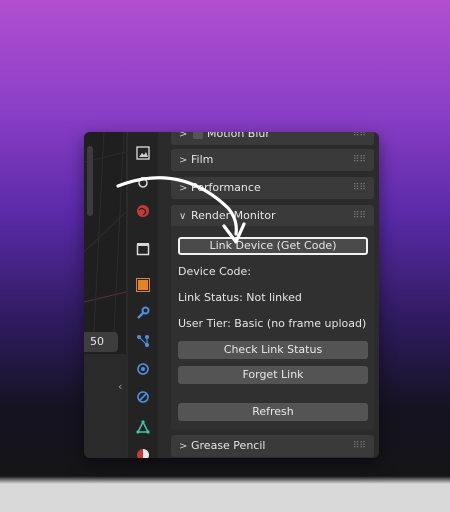 The image size is (450, 512). I want to click on section-title: Grease Pencil, so click(228, 445).